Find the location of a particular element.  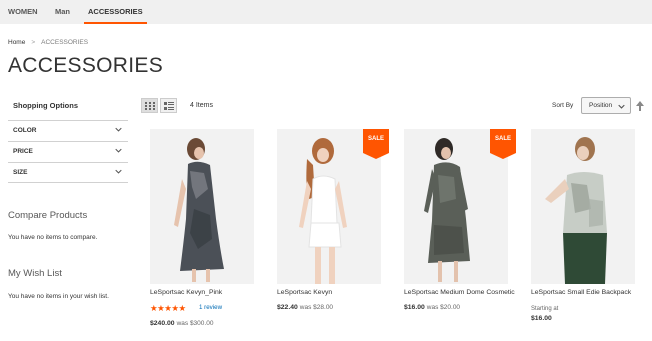

shopping-options-title: Shopping Options is located at coordinates (45, 105).